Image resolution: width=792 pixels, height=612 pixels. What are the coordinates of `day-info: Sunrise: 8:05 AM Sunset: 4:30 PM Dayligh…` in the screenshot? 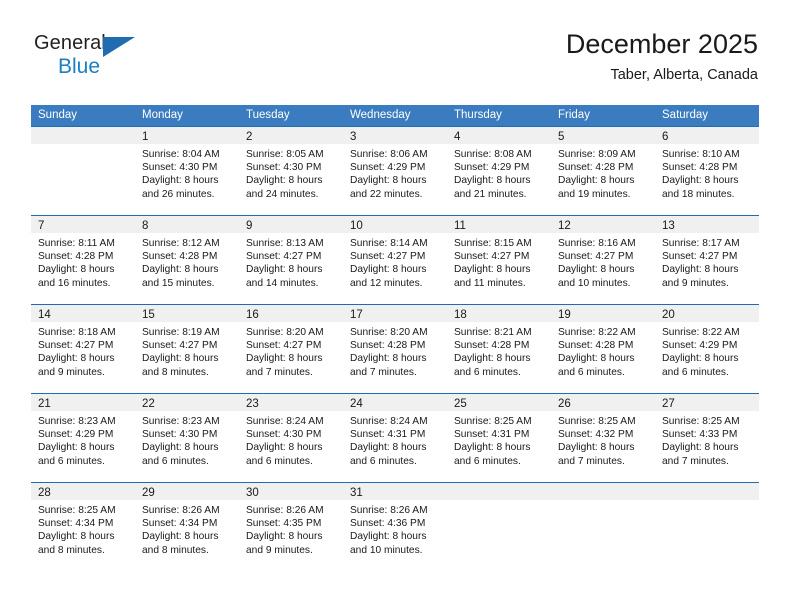 It's located at (291, 172).